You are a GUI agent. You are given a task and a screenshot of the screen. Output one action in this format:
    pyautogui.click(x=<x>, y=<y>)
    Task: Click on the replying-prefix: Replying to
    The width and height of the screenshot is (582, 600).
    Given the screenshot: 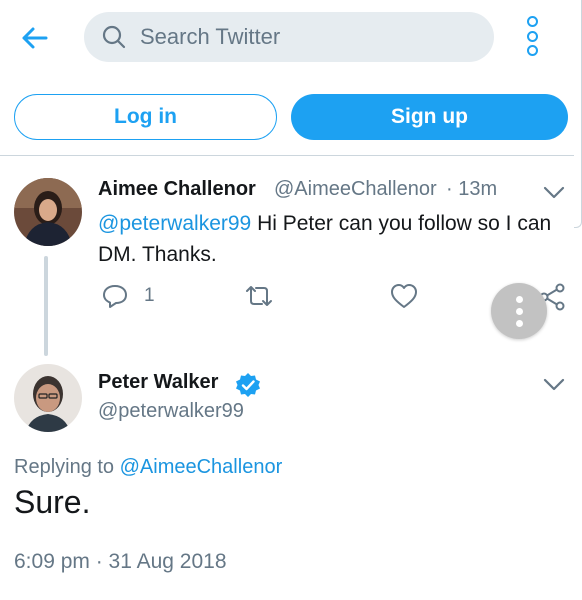 What is the action you would take?
    pyautogui.click(x=67, y=467)
    